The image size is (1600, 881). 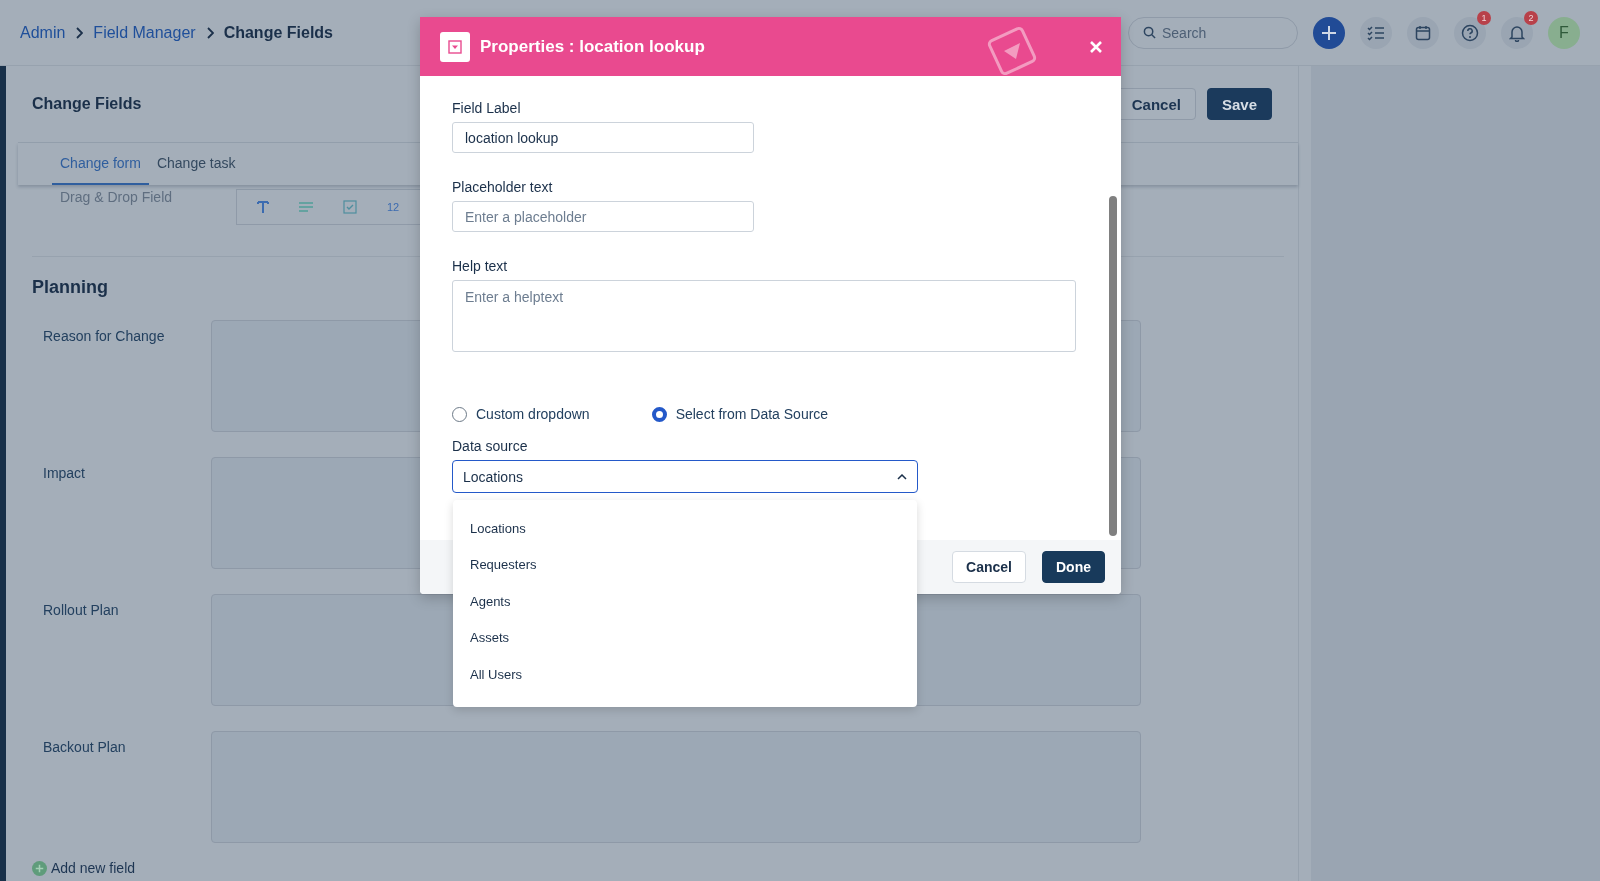 I want to click on question-icon, so click(x=1470, y=32).